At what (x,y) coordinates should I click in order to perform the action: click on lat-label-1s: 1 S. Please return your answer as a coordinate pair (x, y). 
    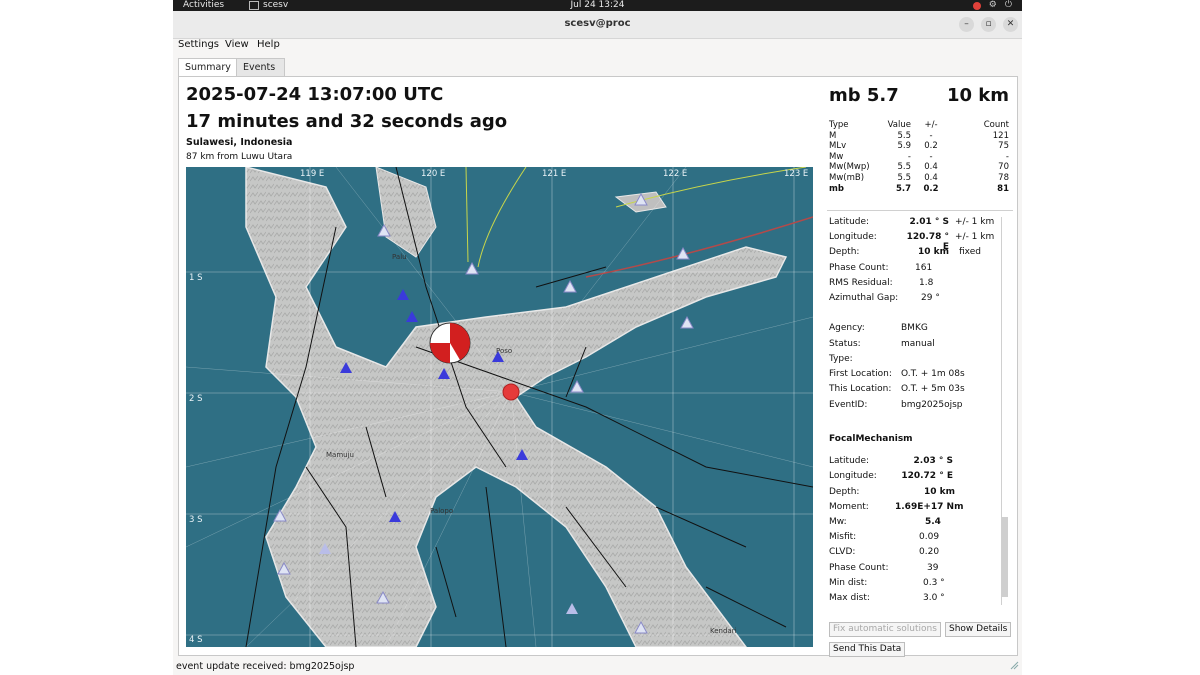
    Looking at the image, I should click on (196, 278).